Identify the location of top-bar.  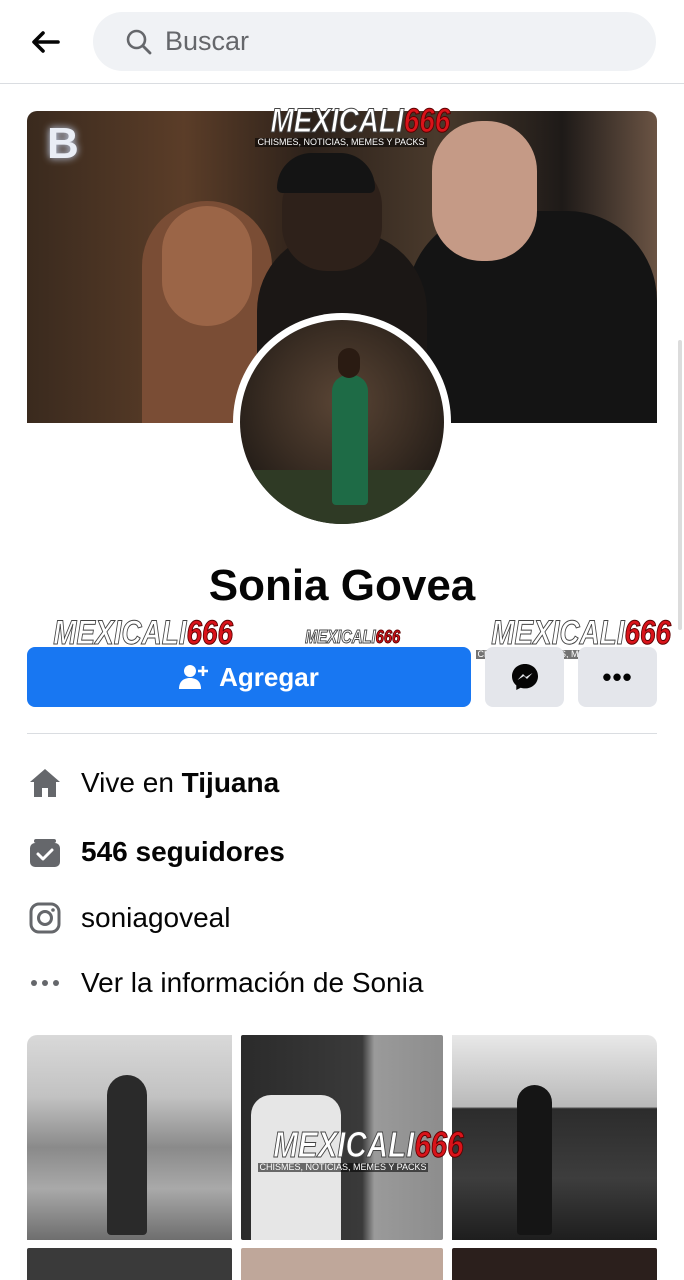
(342, 42).